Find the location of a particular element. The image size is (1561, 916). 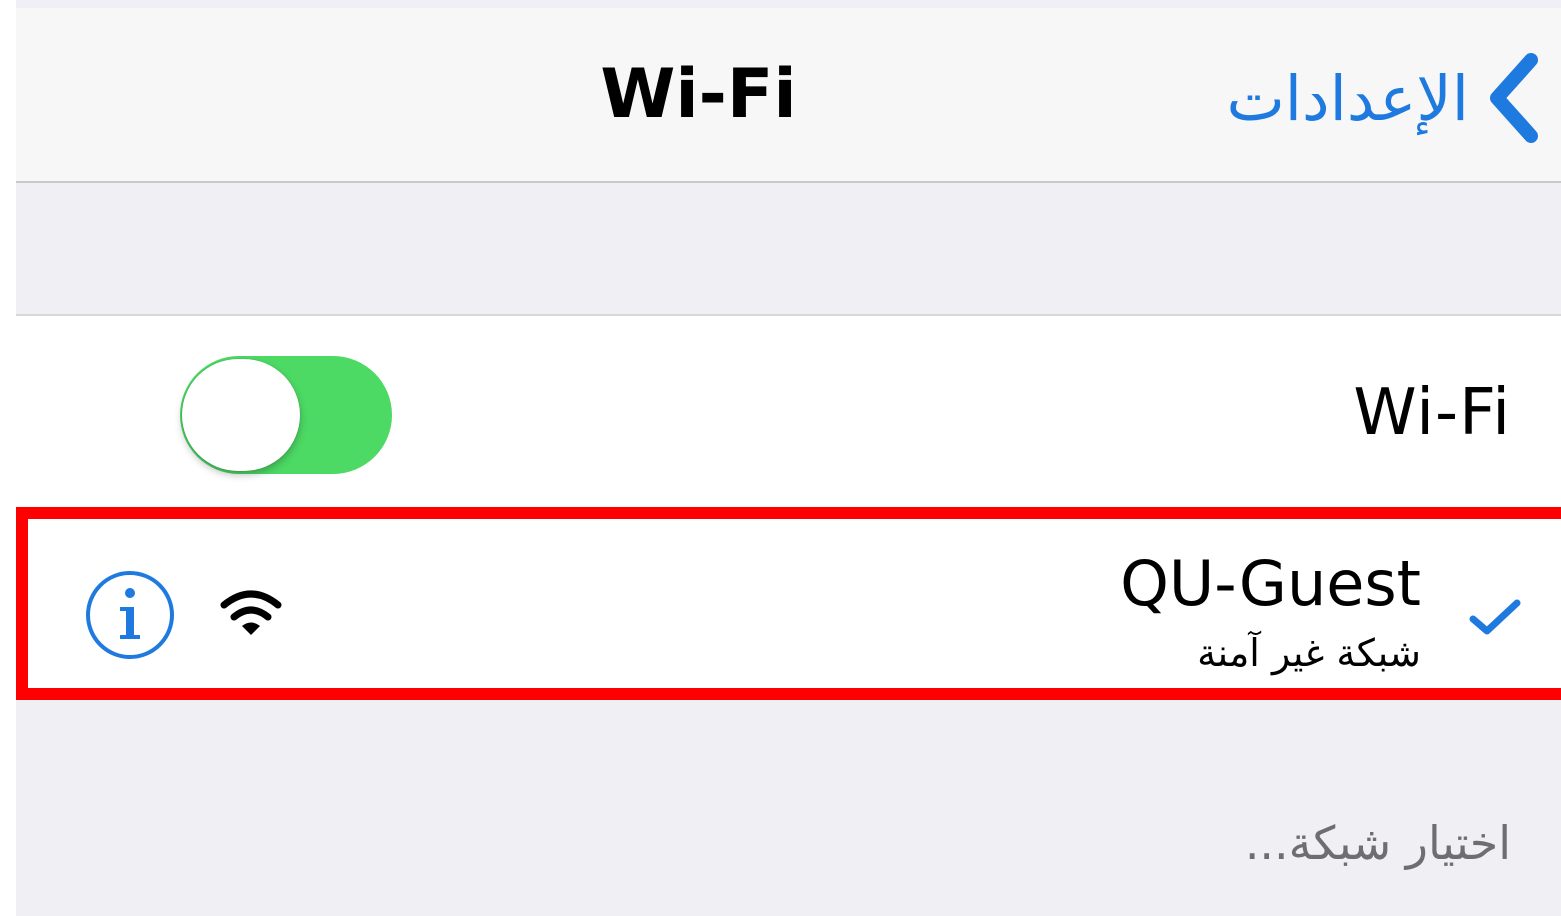

back-label: الإعدادات is located at coordinates (1347, 98).